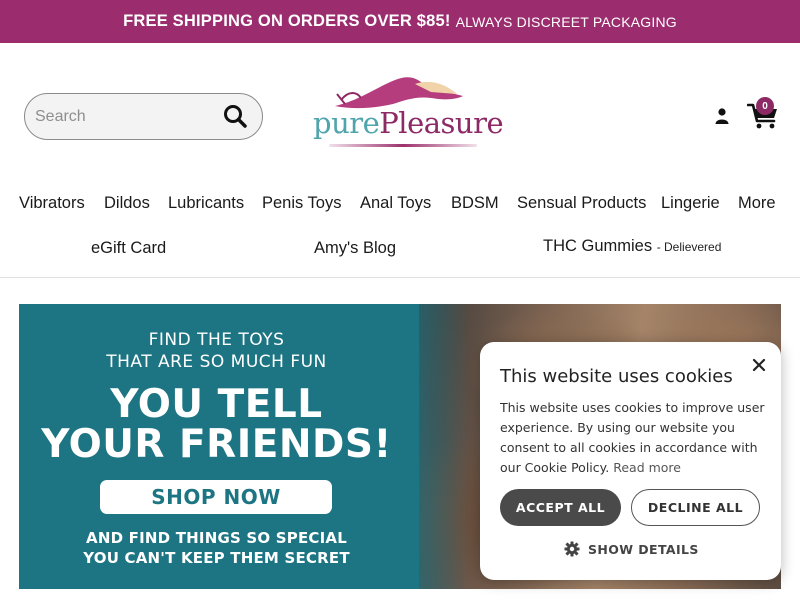 Image resolution: width=800 pixels, height=600 pixels. I want to click on nav-item-vibrators: Vibrators, so click(52, 203).